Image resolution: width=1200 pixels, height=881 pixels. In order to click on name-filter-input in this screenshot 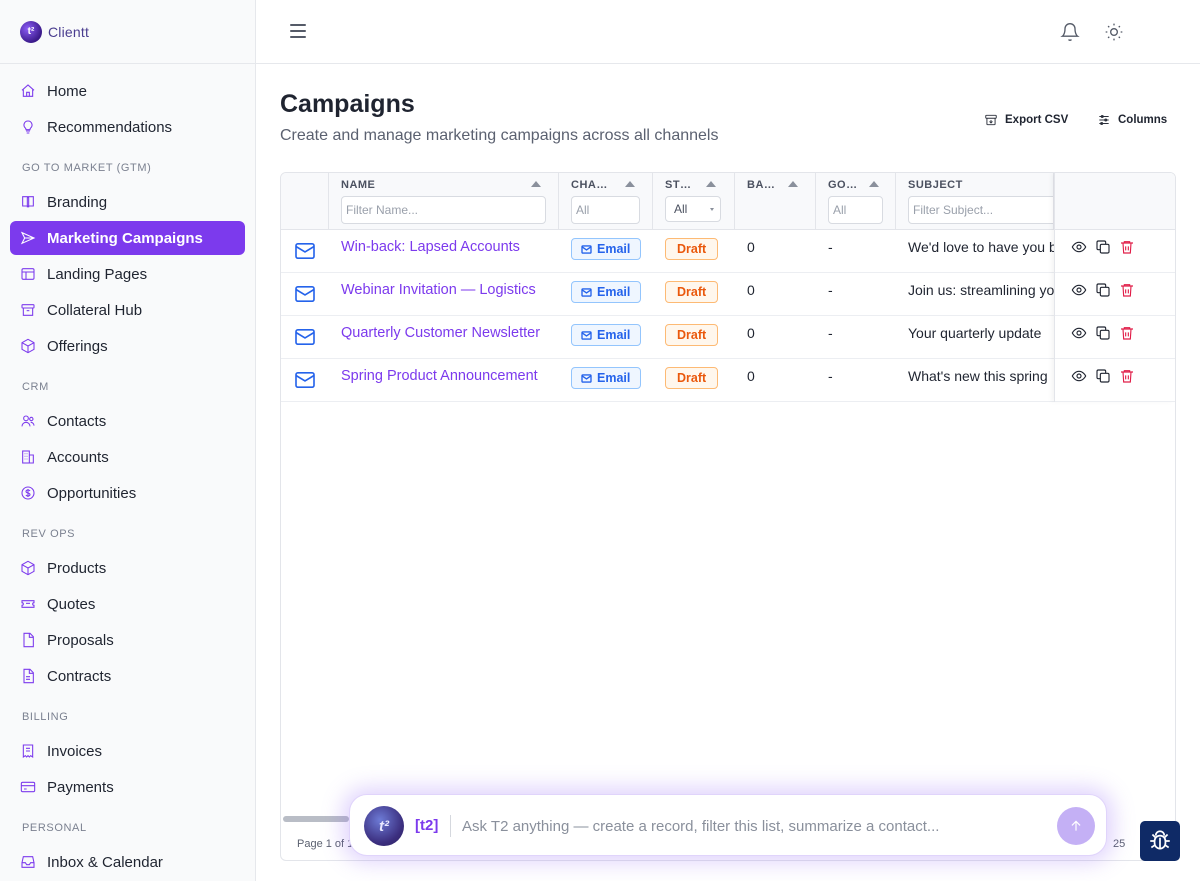, I will do `click(443, 210)`.